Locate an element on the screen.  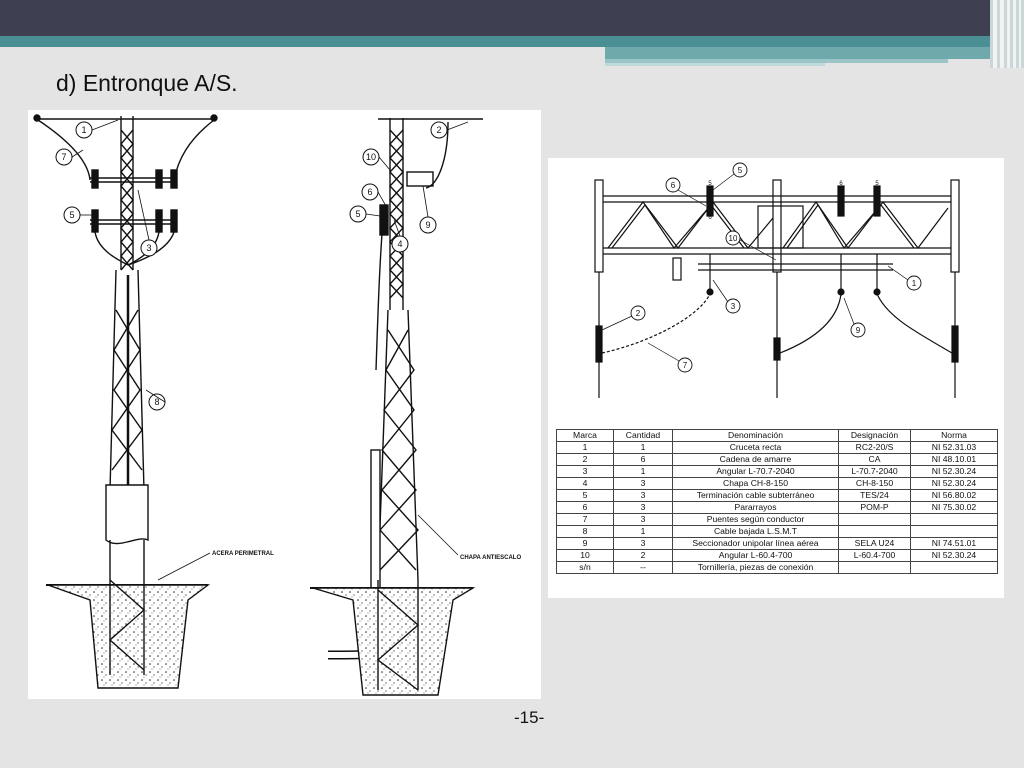
column-header: Designación is located at coordinates (874, 435).